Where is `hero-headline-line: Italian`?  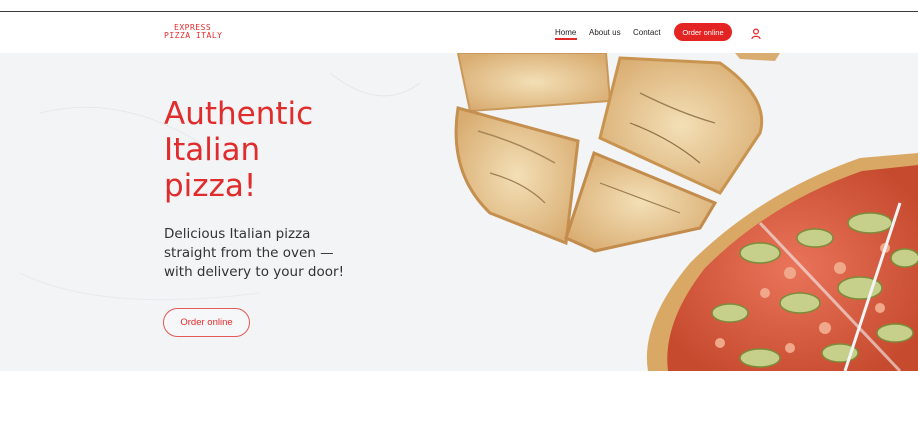
hero-headline-line: Italian is located at coordinates (212, 150).